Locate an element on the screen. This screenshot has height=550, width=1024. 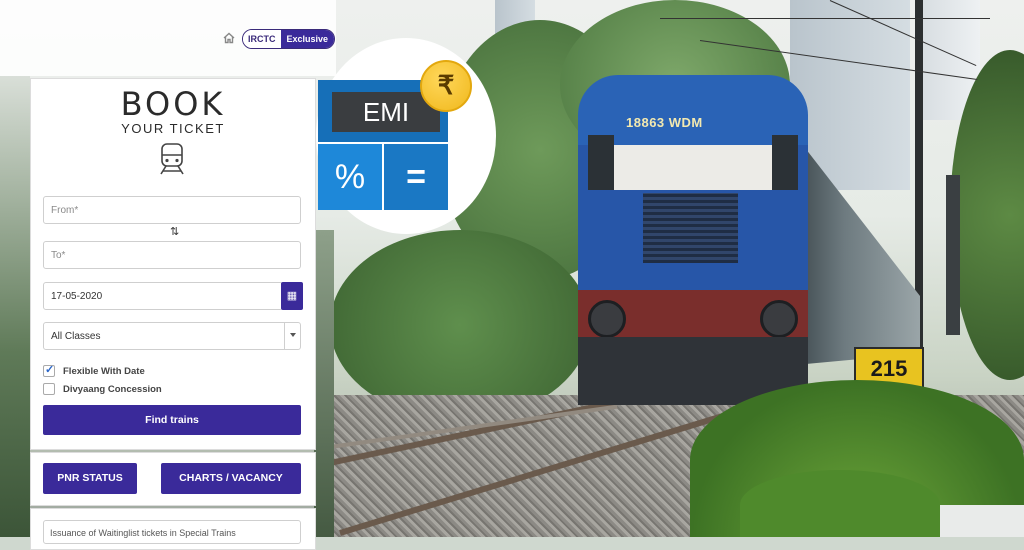
divyaang-option: Divyaang Concession is located at coordinates (102, 389).